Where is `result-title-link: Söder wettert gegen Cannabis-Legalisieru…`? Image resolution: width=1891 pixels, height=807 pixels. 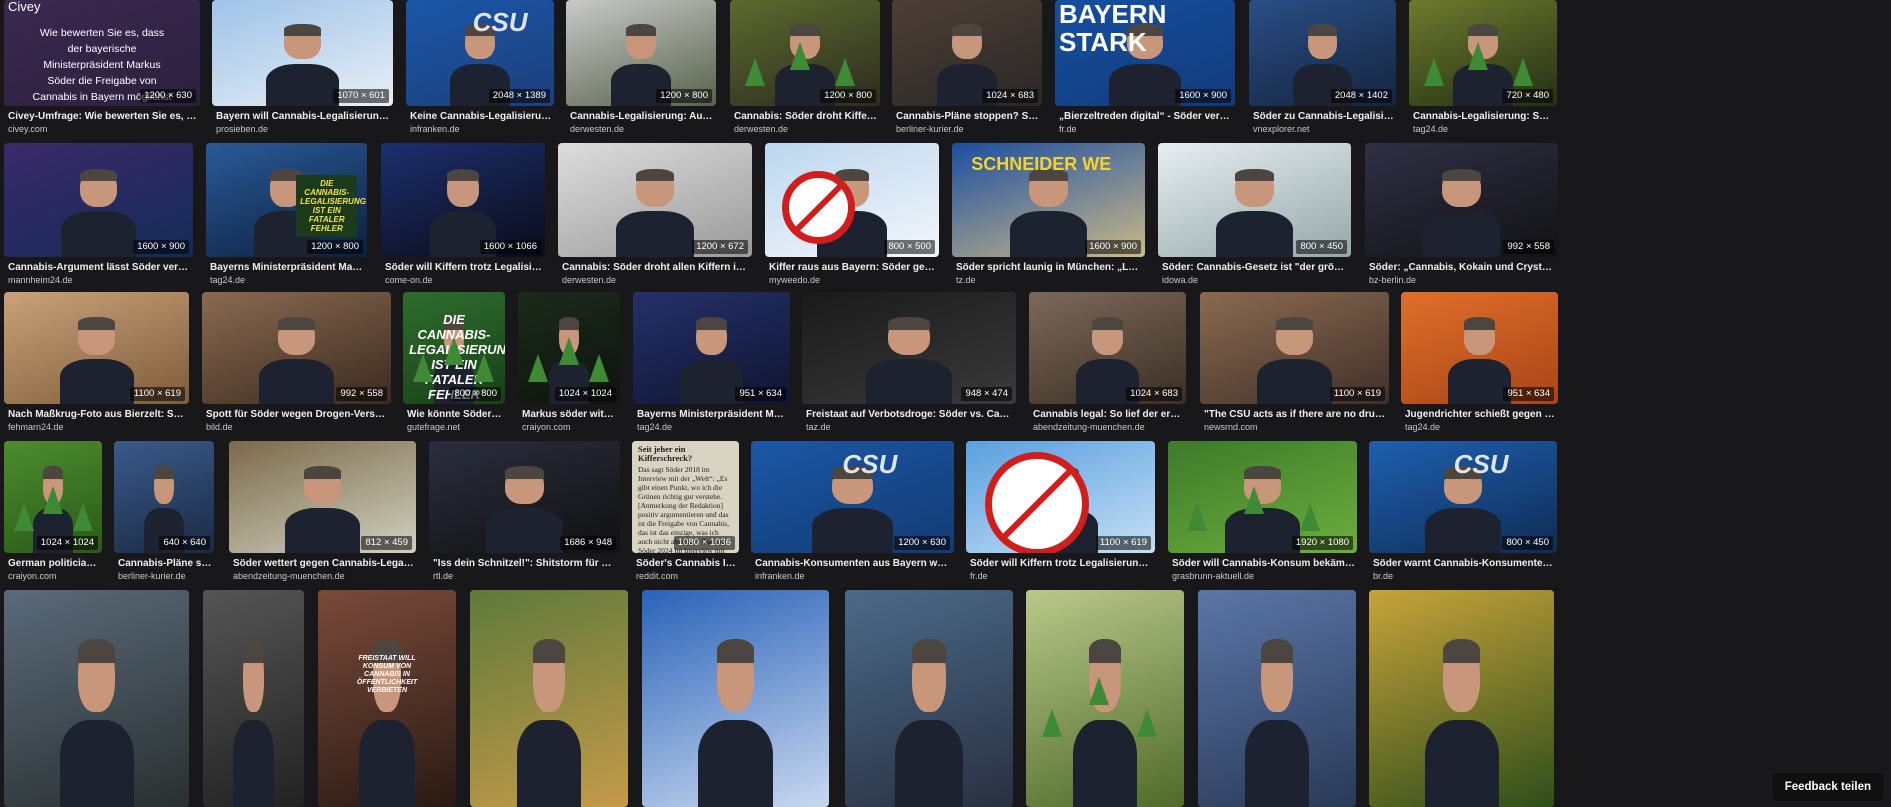 result-title-link: Söder wettert gegen Cannabis-Legalisieru… is located at coordinates (323, 563).